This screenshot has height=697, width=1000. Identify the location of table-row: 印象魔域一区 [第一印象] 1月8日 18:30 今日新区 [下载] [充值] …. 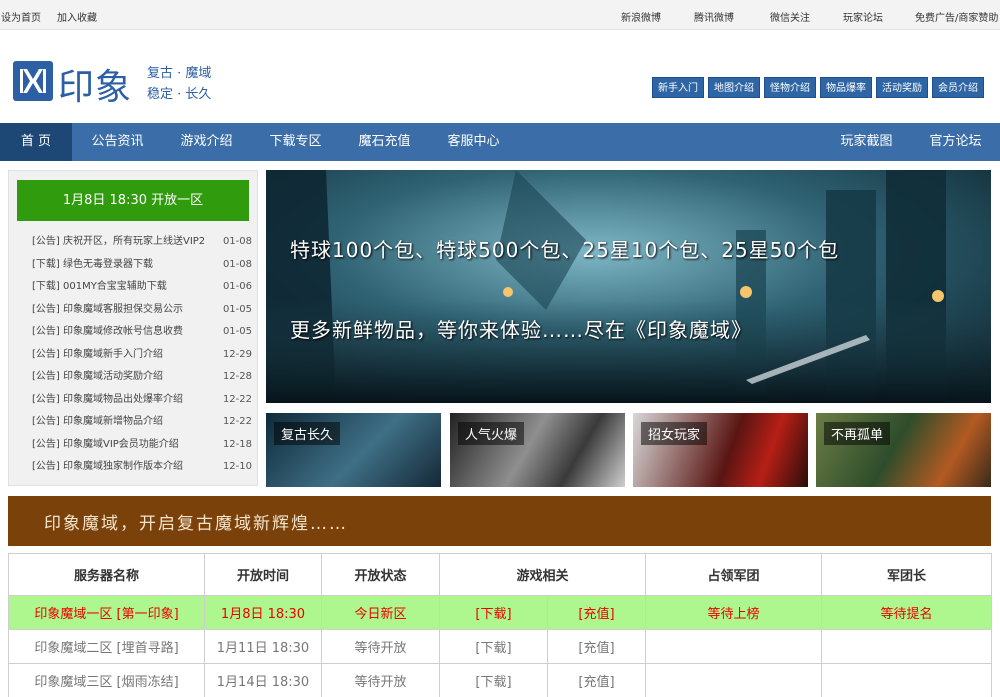
(500, 612).